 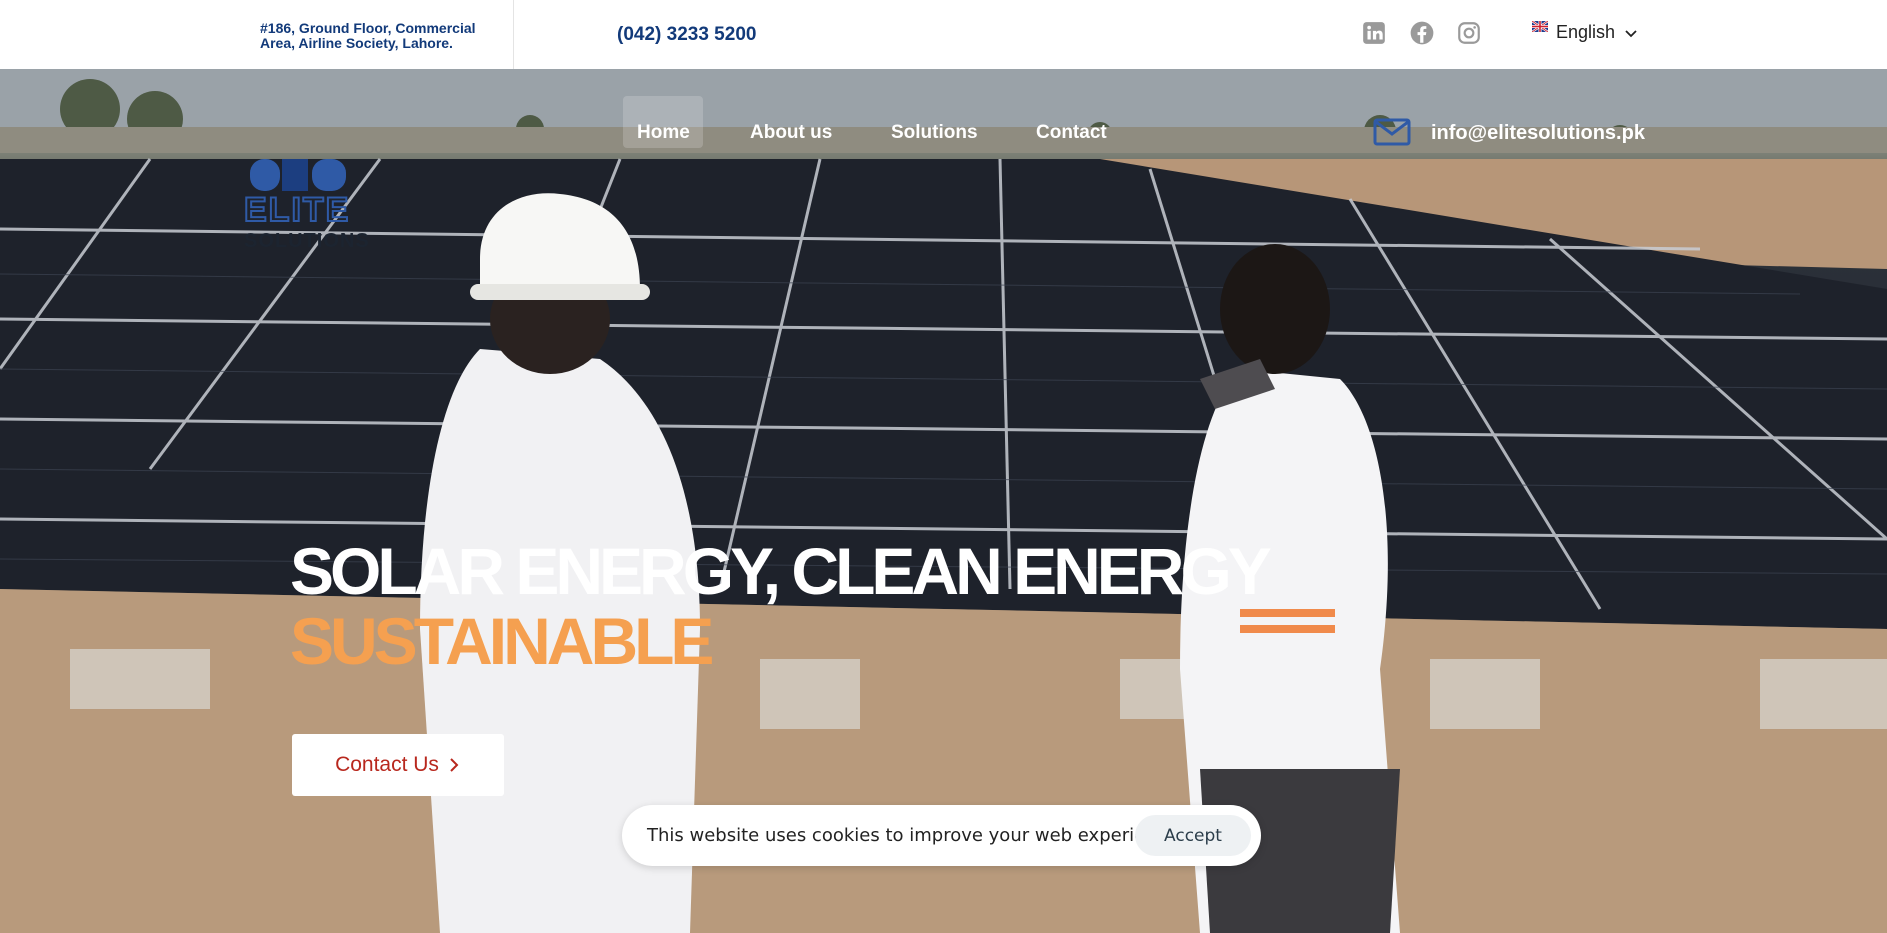 I want to click on linkedin-icon, so click(x=1374, y=33).